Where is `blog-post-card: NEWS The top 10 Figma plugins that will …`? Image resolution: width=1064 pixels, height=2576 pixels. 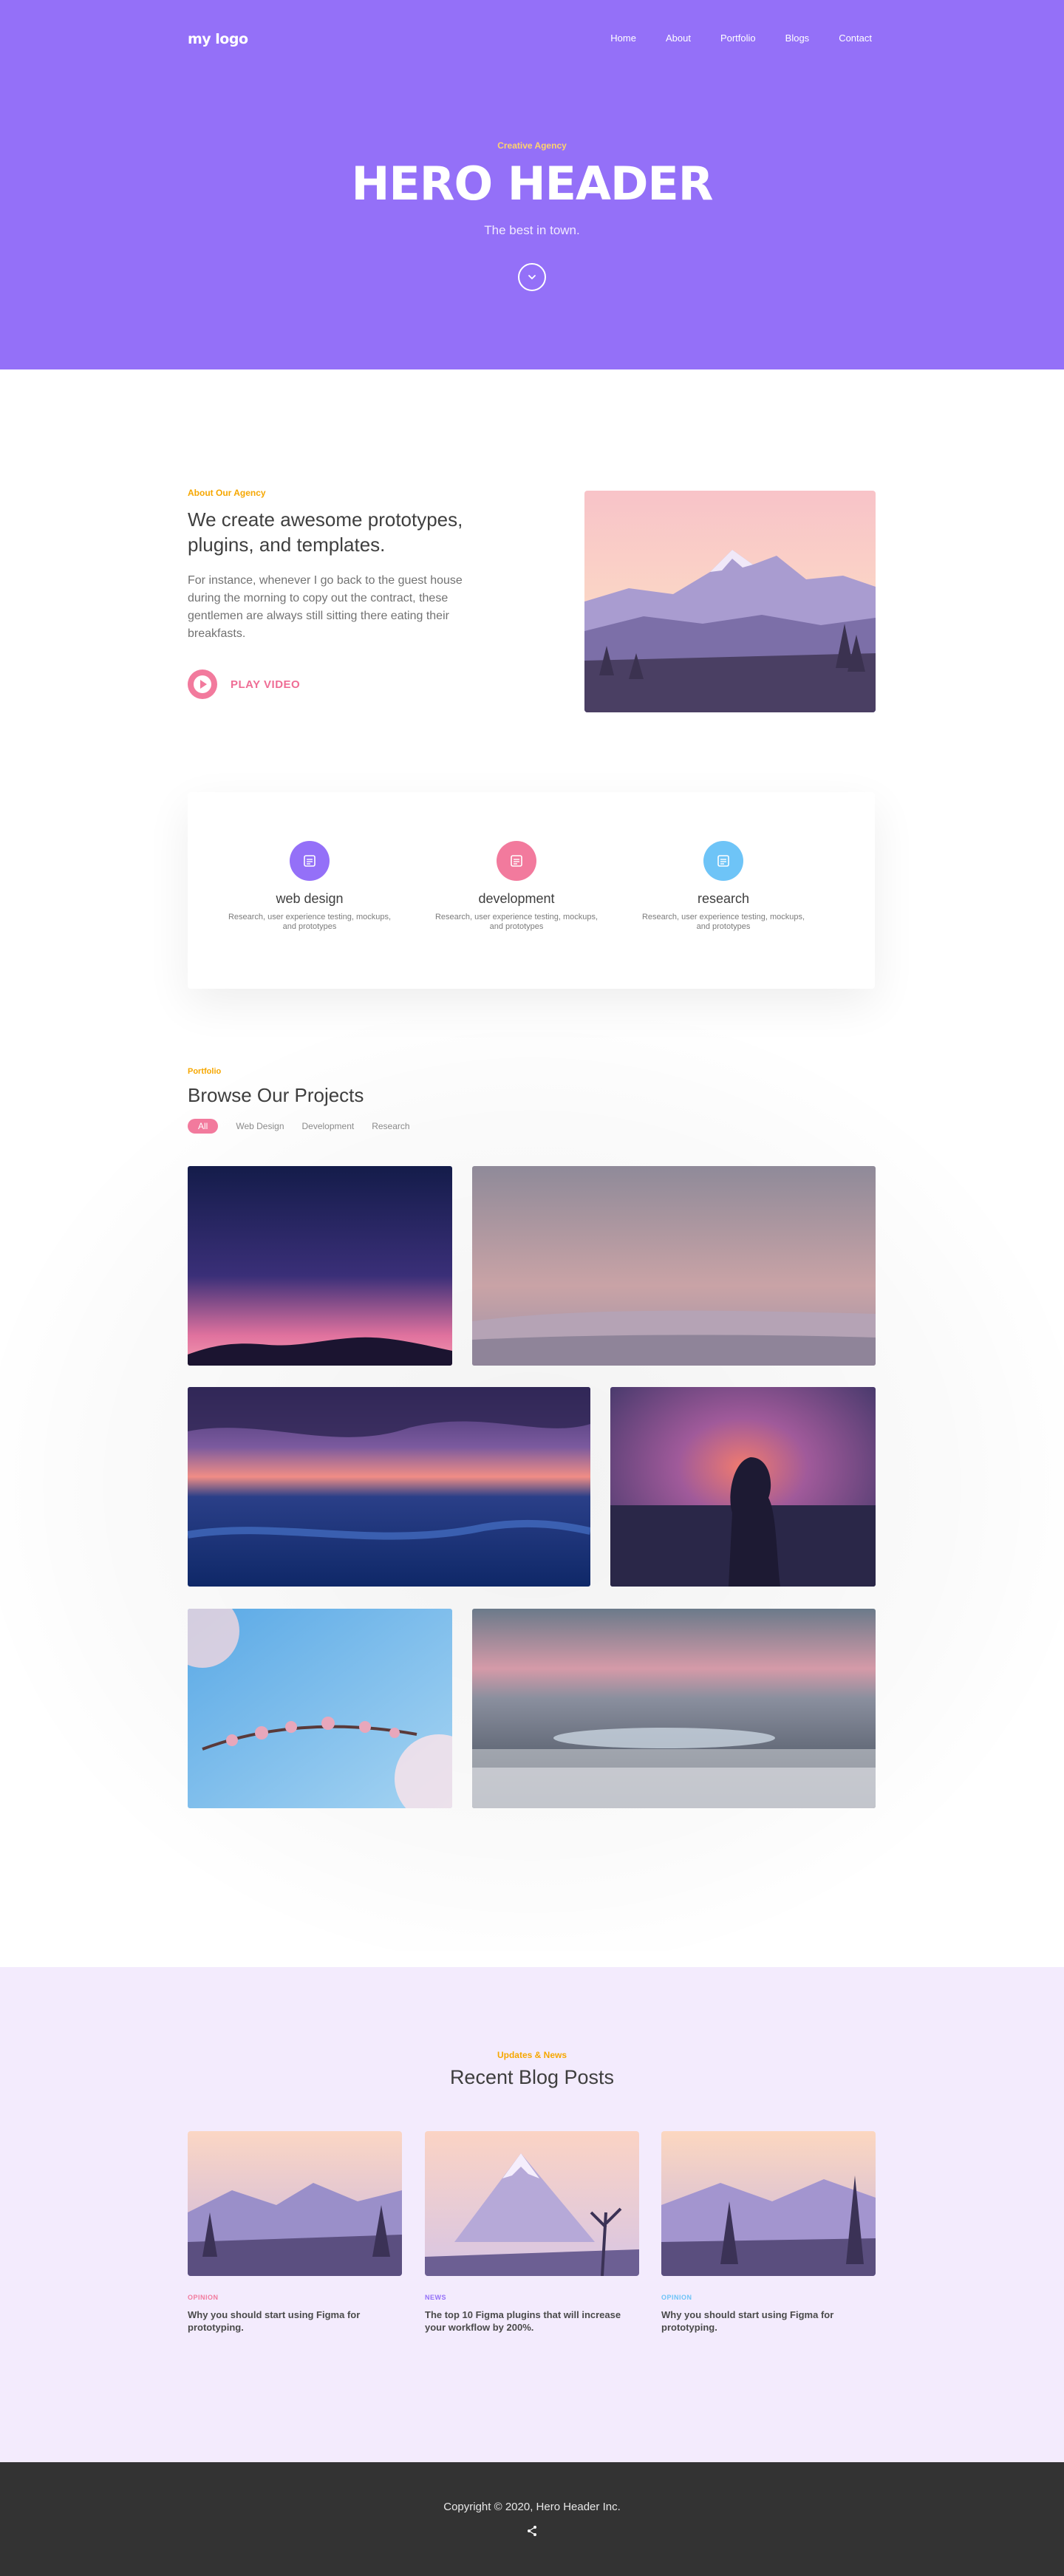
blog-post-card: NEWS The top 10 Figma plugins that will … is located at coordinates (532, 2232).